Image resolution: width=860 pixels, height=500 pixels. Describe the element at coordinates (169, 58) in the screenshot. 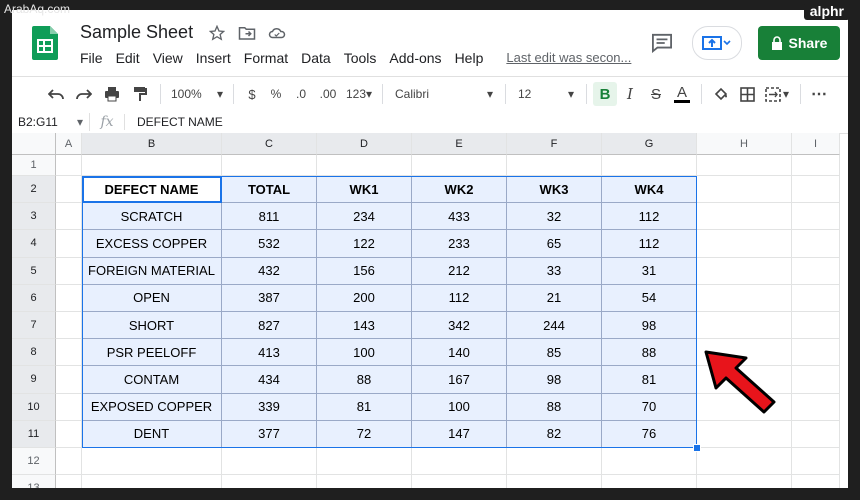

I see `menu-view: View` at that location.